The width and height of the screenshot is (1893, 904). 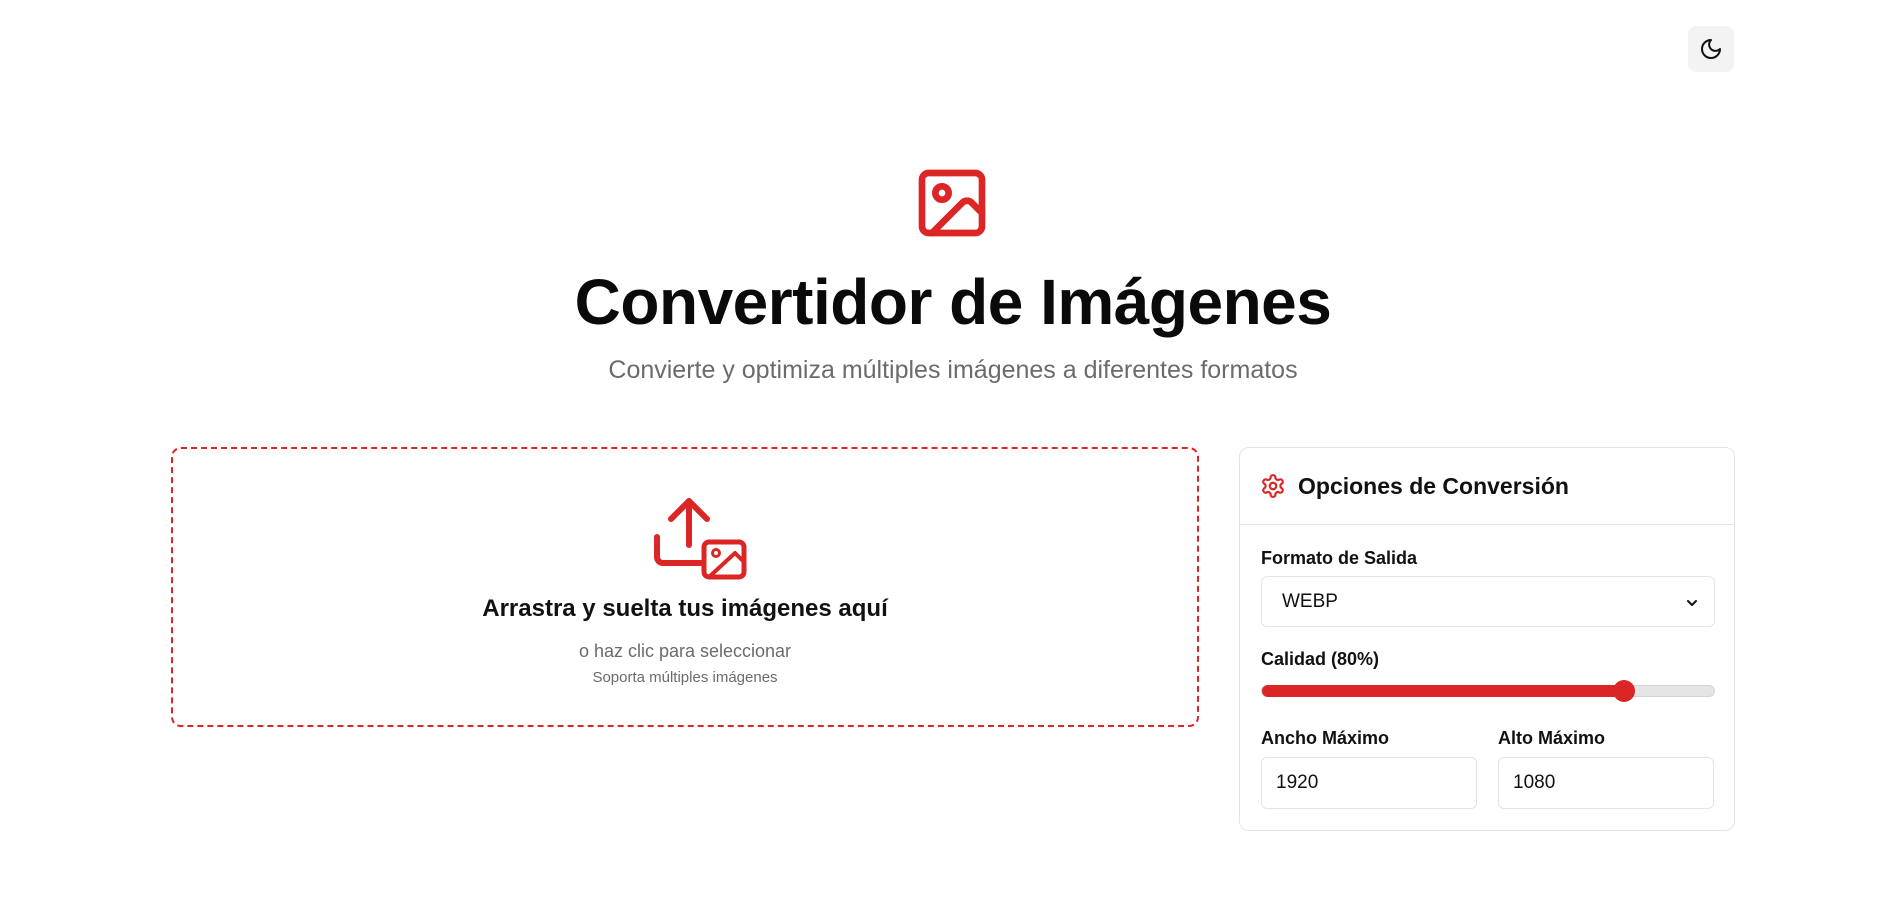 I want to click on dropzone-subtext: Soporta múltiples imágenes, so click(x=685, y=677).